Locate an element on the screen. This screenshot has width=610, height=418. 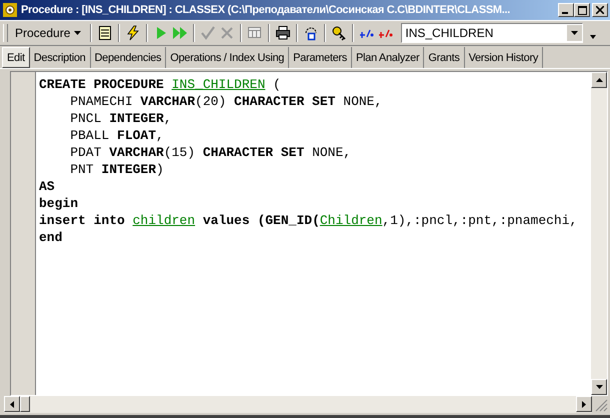
procedure-menu-button: Procedure is located at coordinates (48, 33).